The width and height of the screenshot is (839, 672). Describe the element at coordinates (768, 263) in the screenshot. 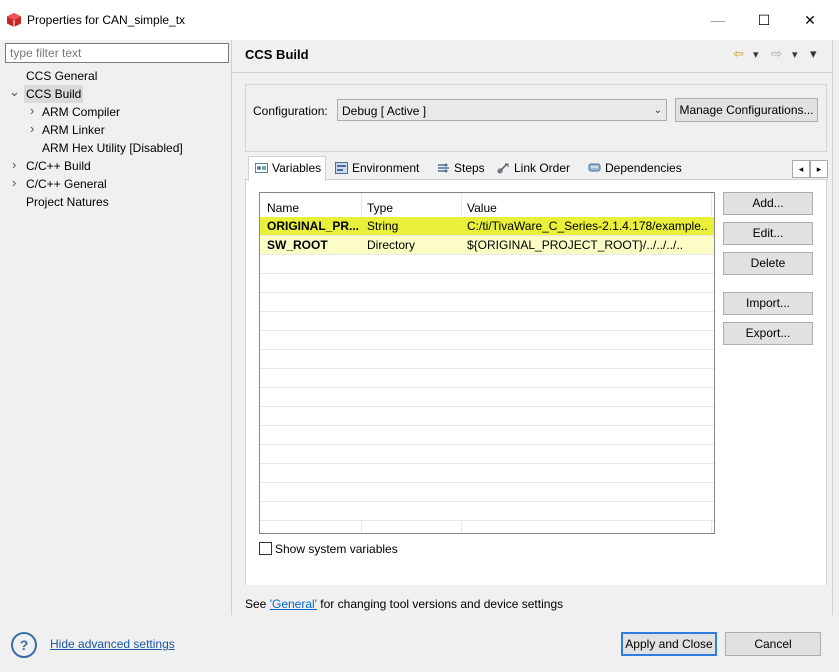

I see `delete-button: Delete` at that location.